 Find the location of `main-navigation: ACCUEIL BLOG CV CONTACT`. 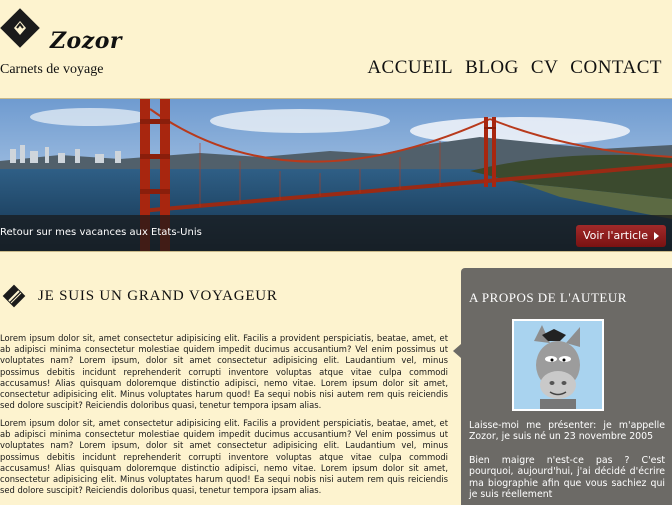

main-navigation: ACCUEIL BLOG CV CONTACT is located at coordinates (514, 68).